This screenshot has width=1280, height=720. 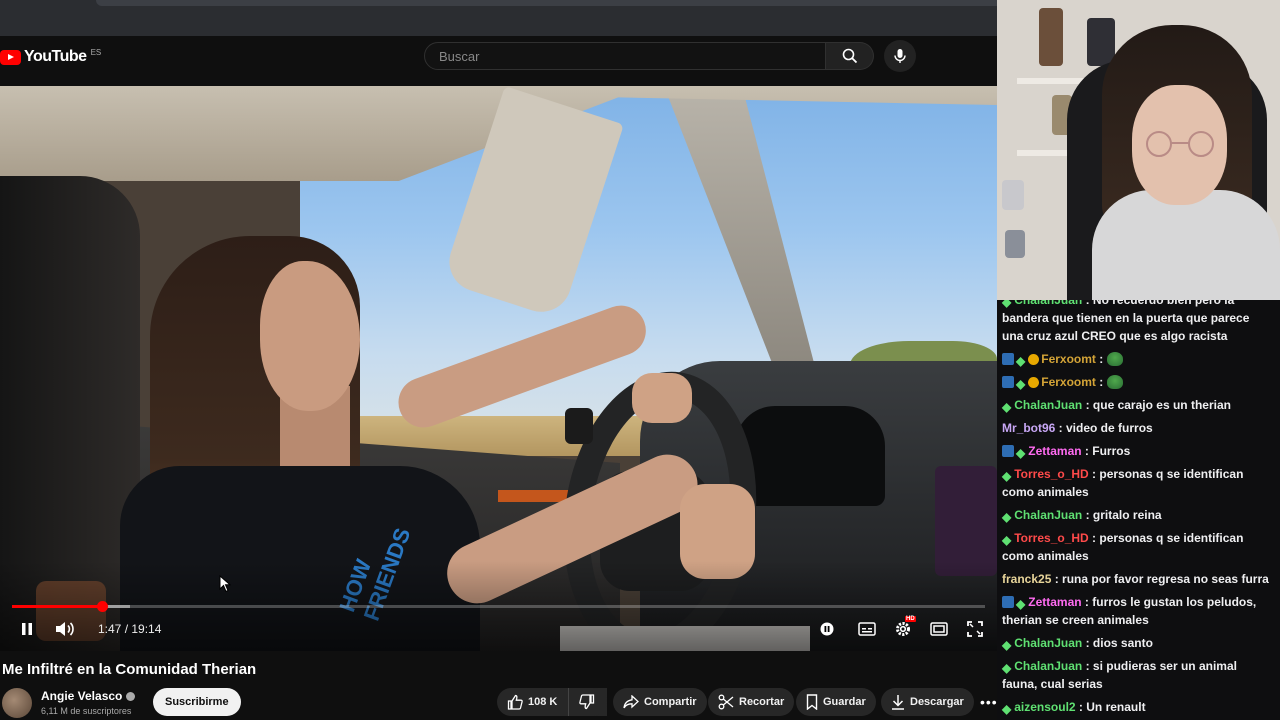 I want to click on progress-bar, so click(x=498, y=606).